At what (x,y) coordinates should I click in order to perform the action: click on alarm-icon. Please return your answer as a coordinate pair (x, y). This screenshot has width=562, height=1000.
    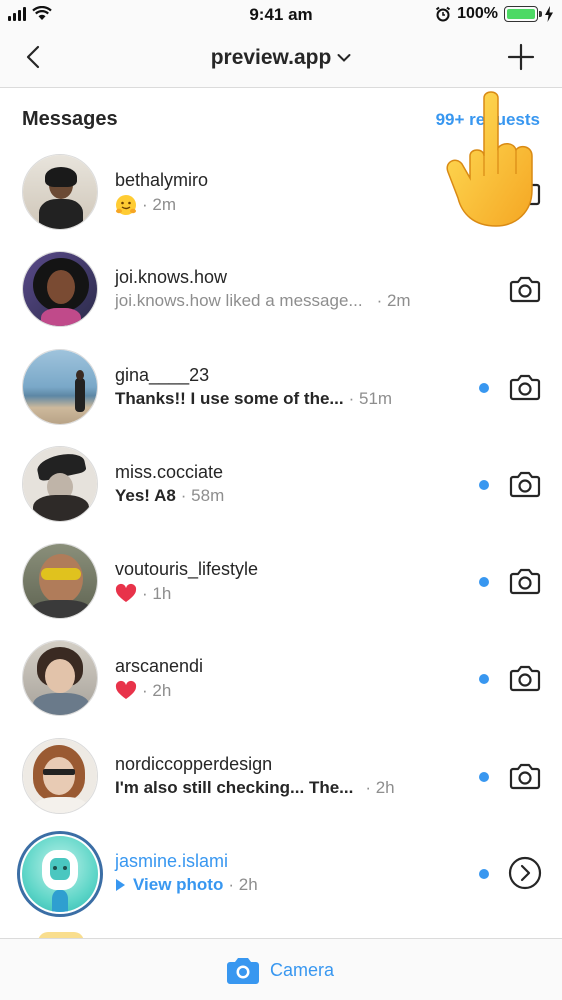
    Looking at the image, I should click on (443, 14).